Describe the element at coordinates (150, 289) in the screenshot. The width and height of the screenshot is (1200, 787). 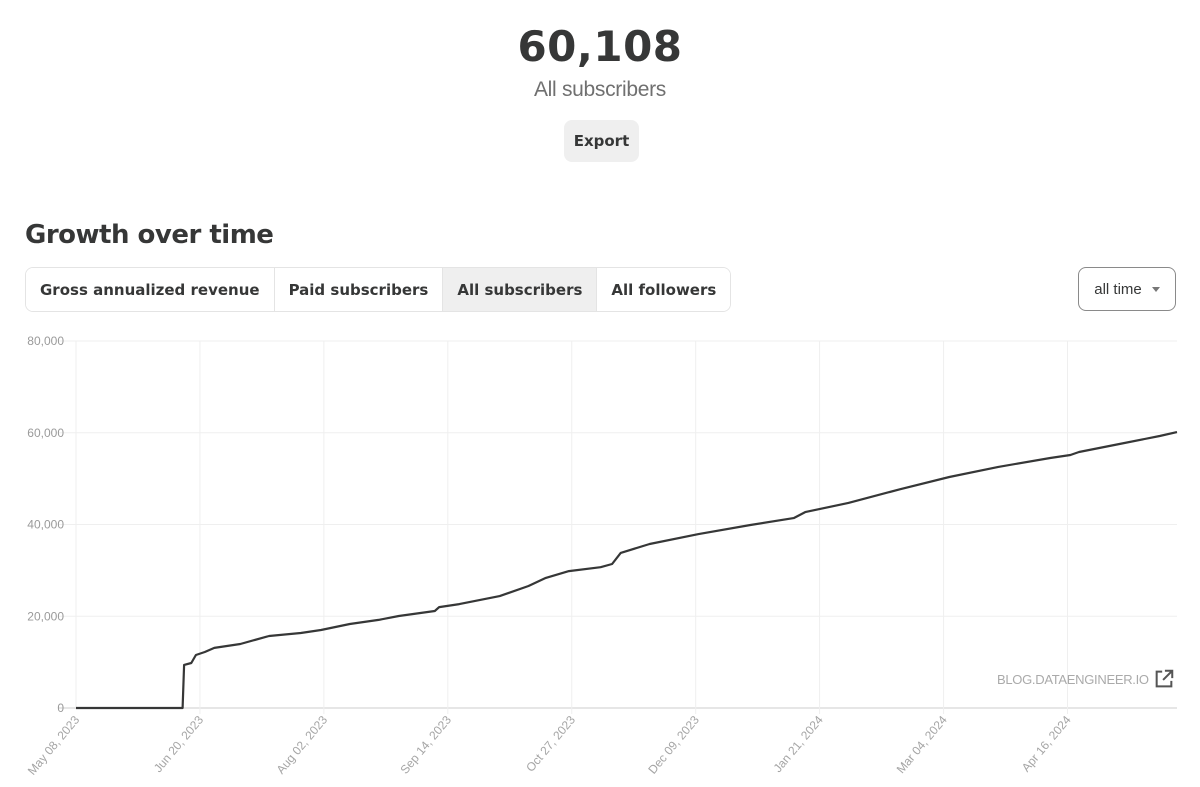
I see `tab-gross-annualized-revenue: Gross annualized revenue` at that location.